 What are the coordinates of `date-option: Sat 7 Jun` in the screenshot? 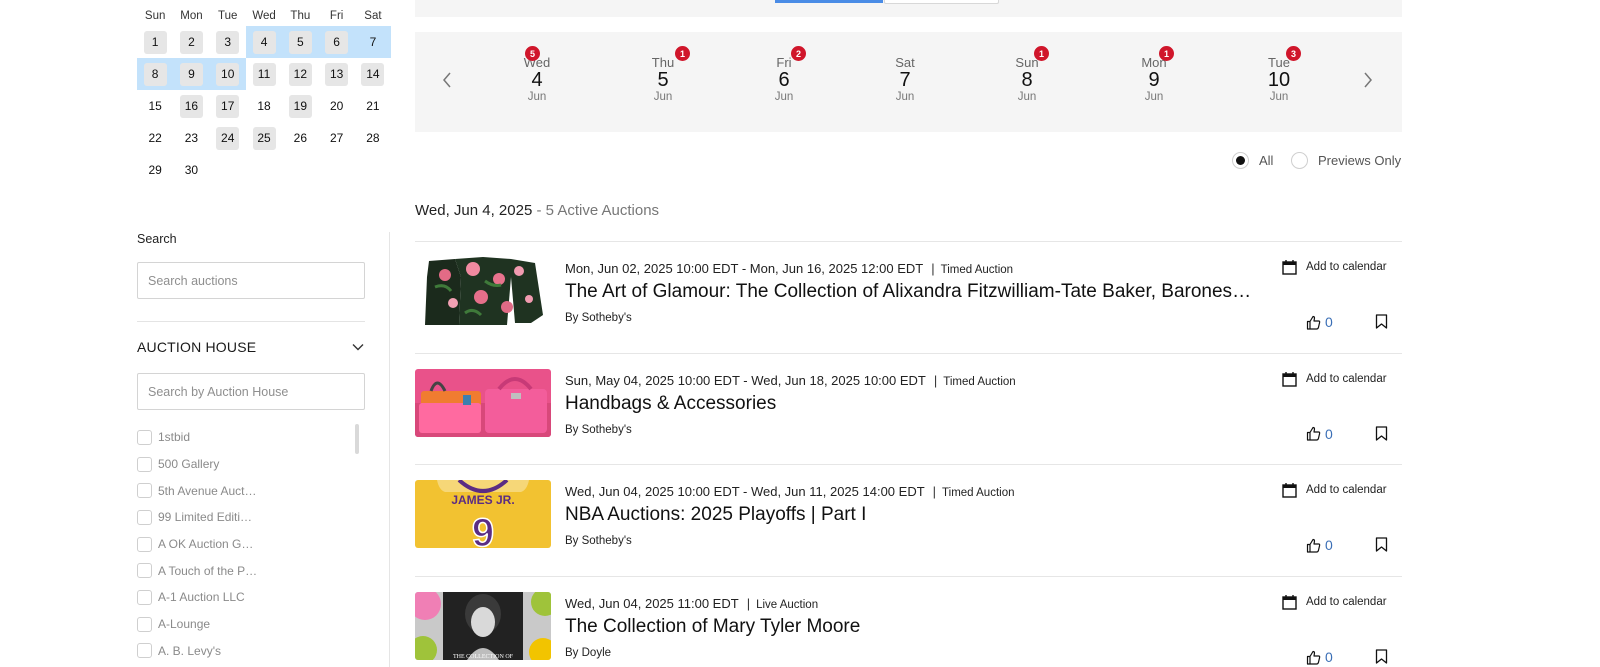 It's located at (905, 79).